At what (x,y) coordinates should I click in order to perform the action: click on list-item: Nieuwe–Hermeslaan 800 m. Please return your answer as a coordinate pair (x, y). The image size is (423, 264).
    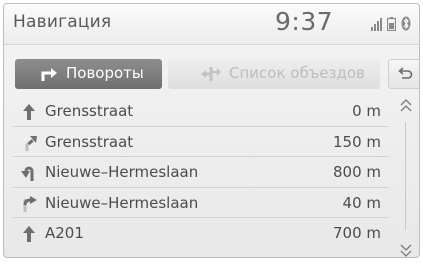
    Looking at the image, I should click on (201, 172).